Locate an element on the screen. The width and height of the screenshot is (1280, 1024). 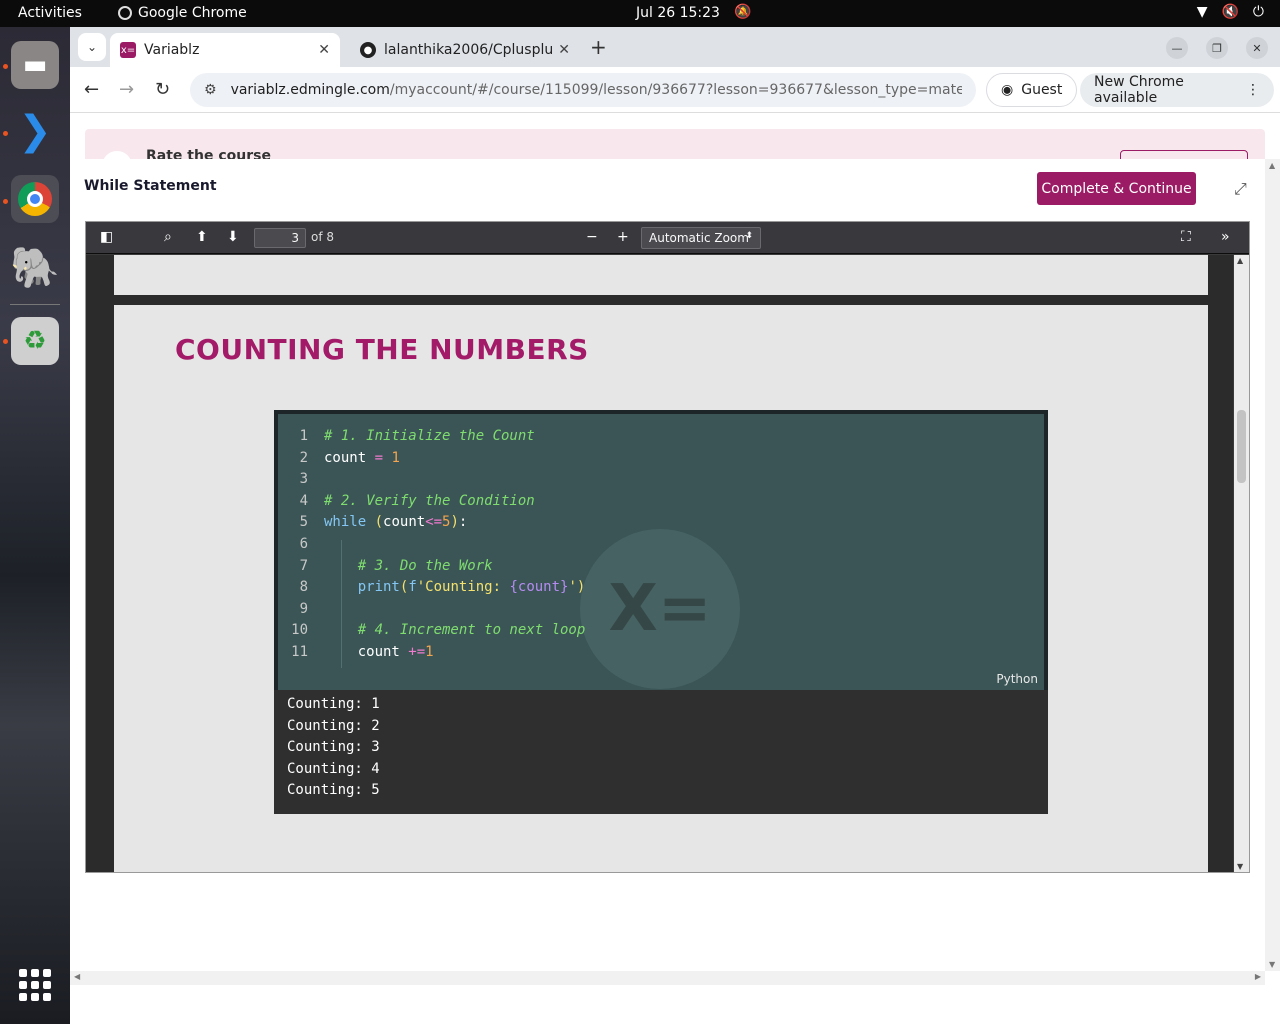
page-horizontal-scrollbar: ◀ ▶ is located at coordinates (667, 978).